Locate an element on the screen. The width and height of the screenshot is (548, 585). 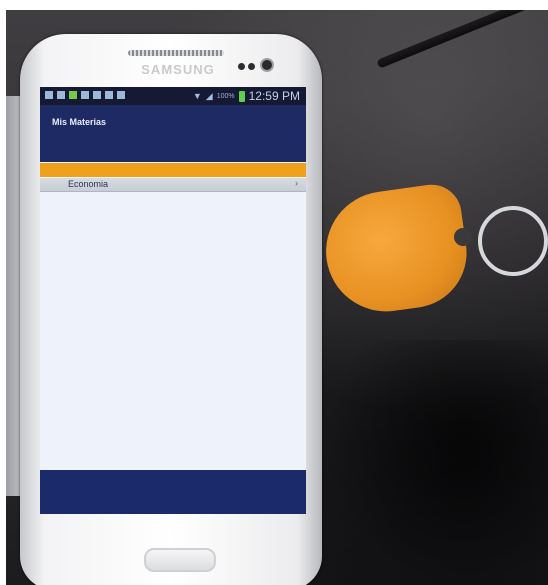
accent-bar is located at coordinates (173, 170).